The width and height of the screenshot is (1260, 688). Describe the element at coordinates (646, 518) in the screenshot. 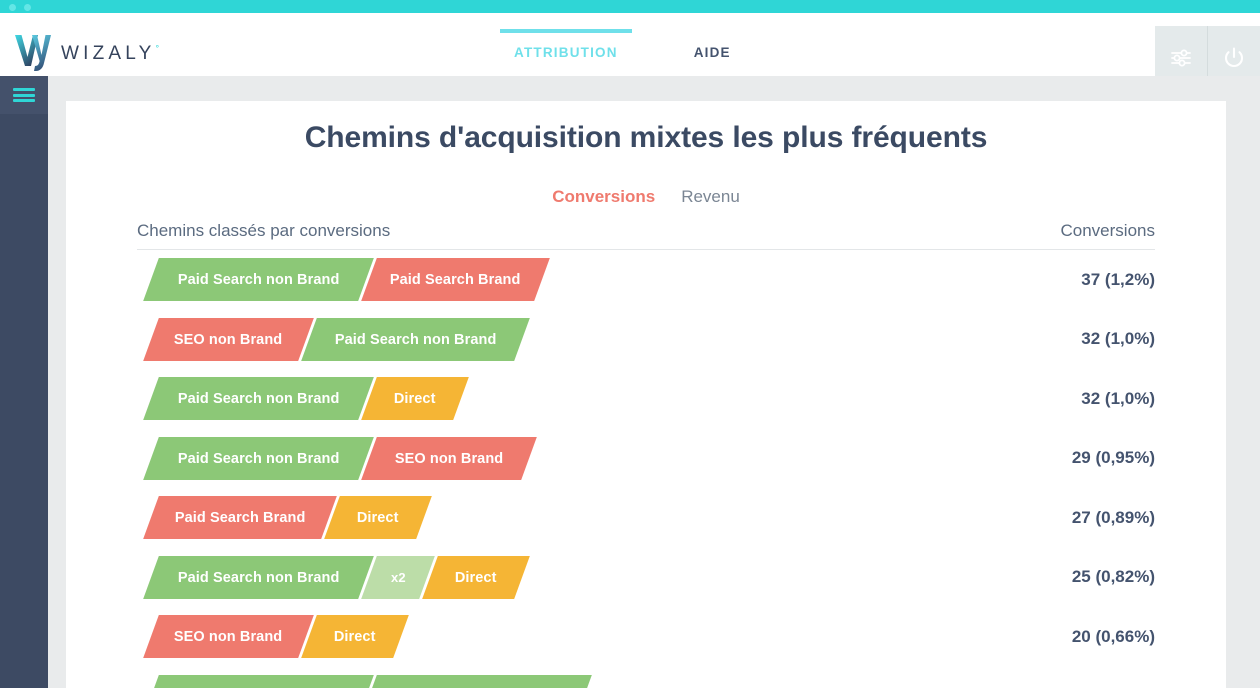

I see `table-row: Paid Search Brand Direct 27 (0,89%)` at that location.